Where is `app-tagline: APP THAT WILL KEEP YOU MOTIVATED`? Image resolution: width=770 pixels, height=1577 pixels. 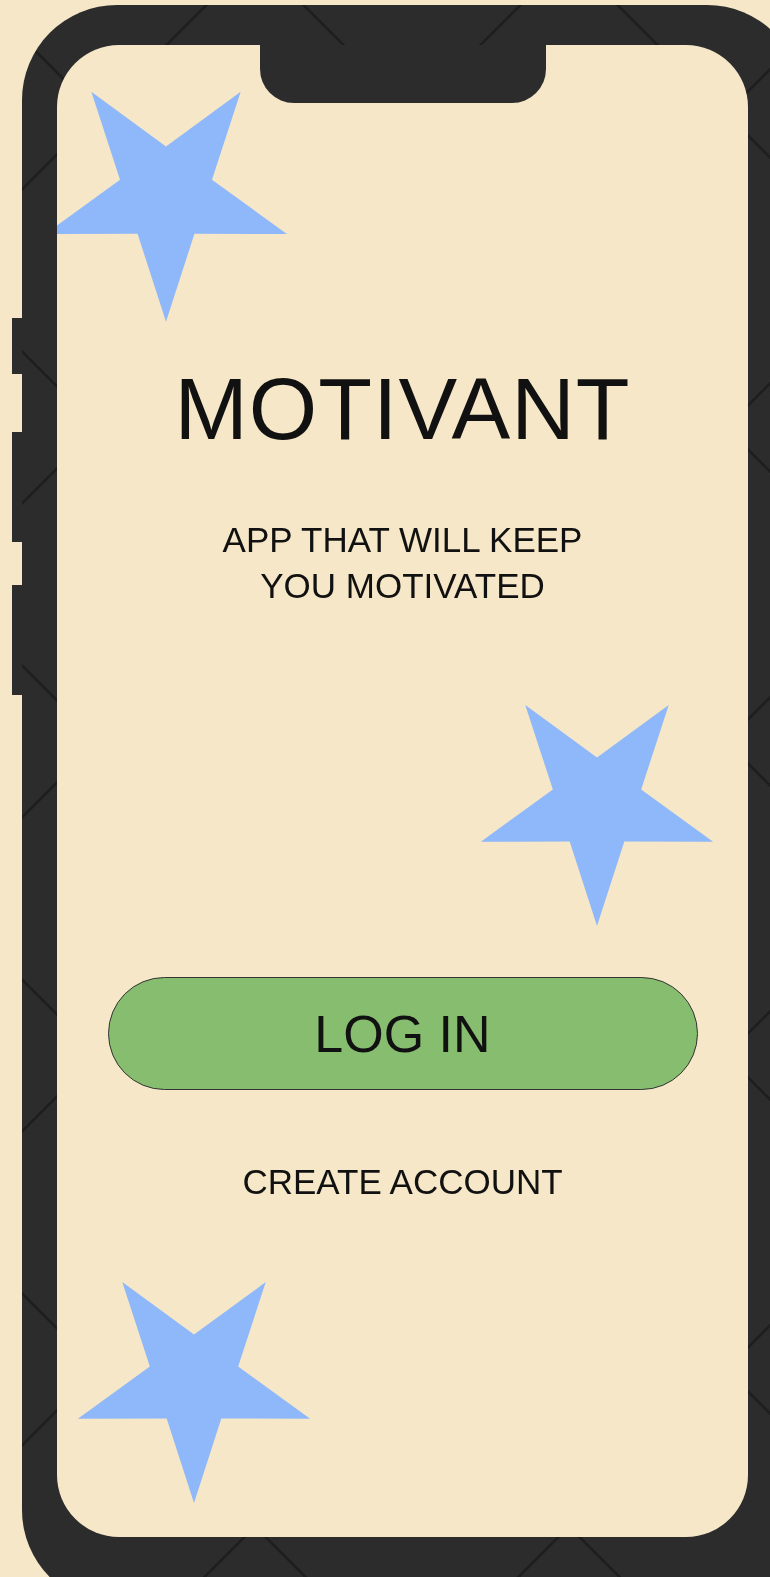
app-tagline: APP THAT WILL KEEP YOU MOTIVATED is located at coordinates (402, 563).